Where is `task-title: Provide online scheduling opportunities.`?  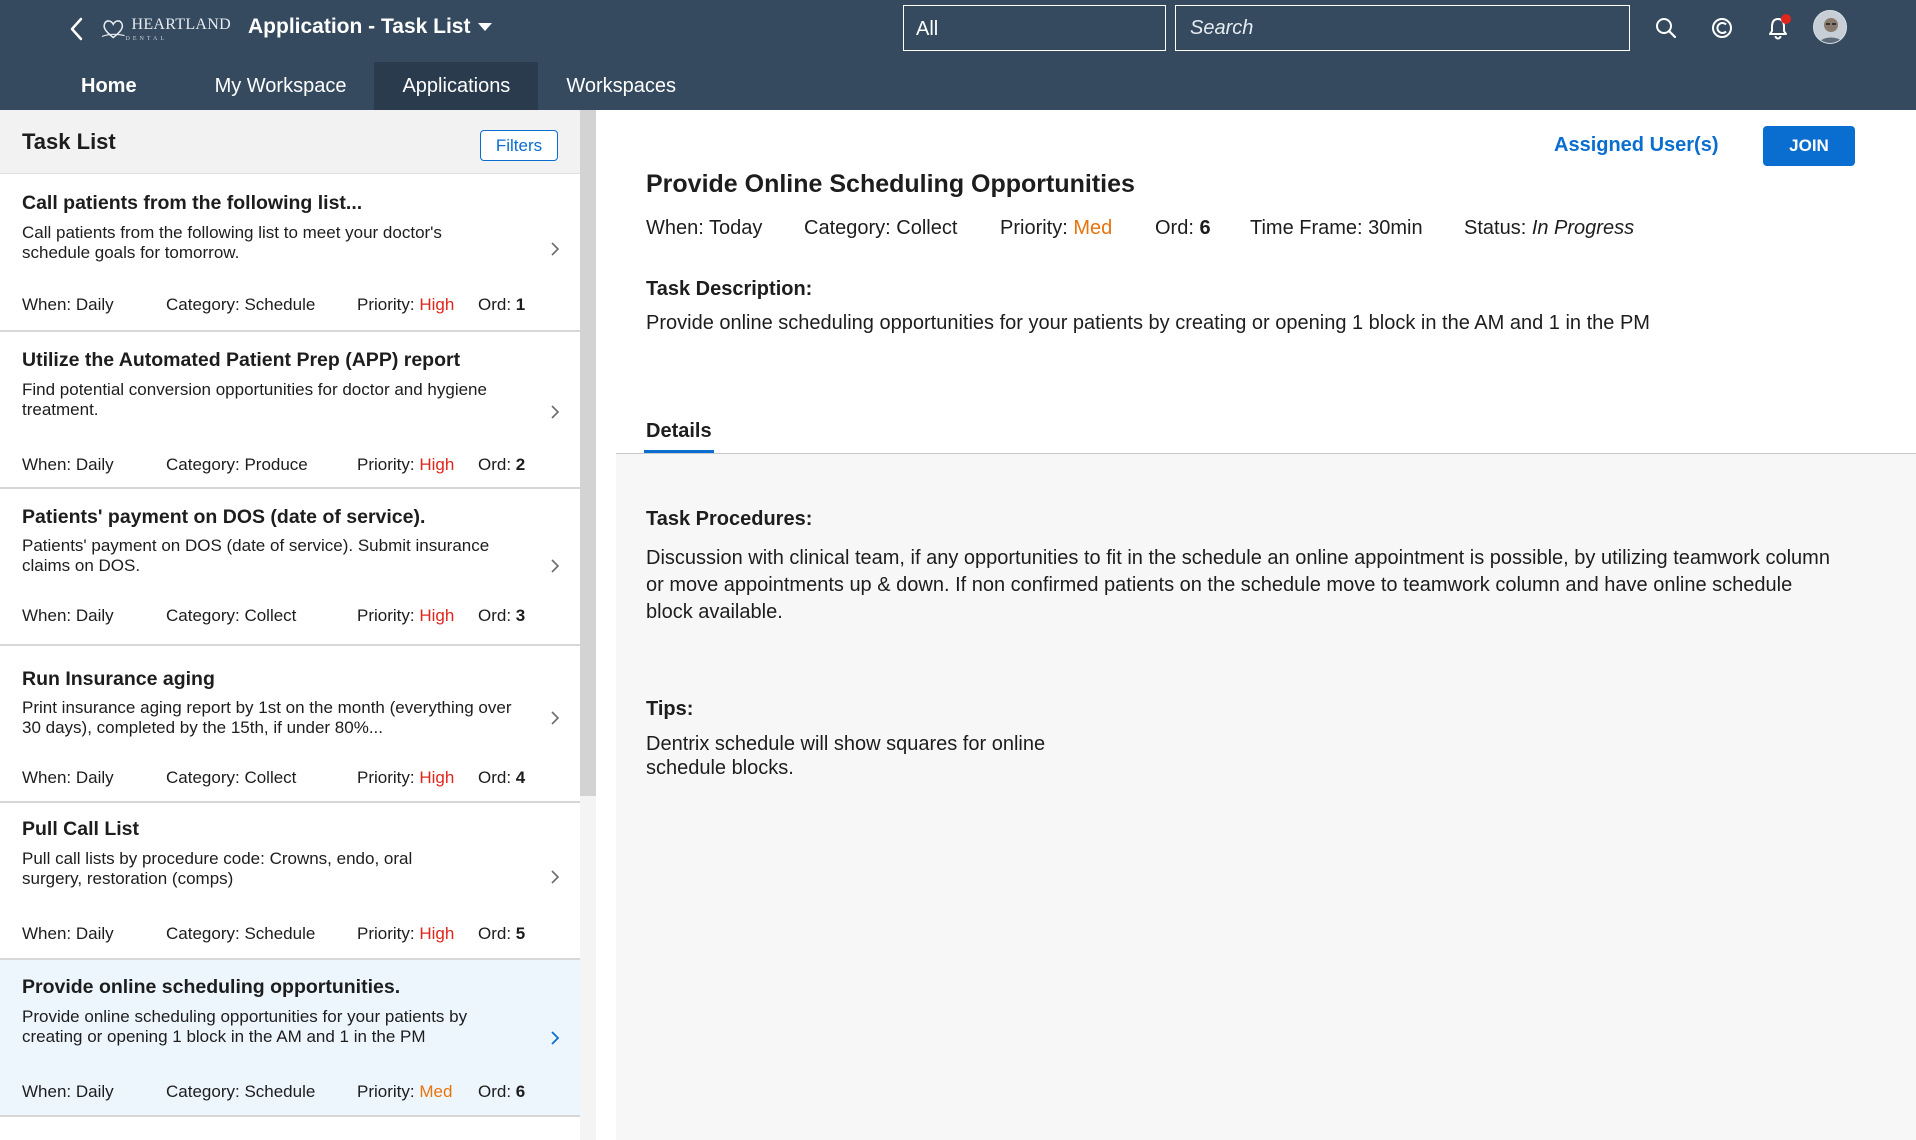 task-title: Provide online scheduling opportunities. is located at coordinates (211, 987).